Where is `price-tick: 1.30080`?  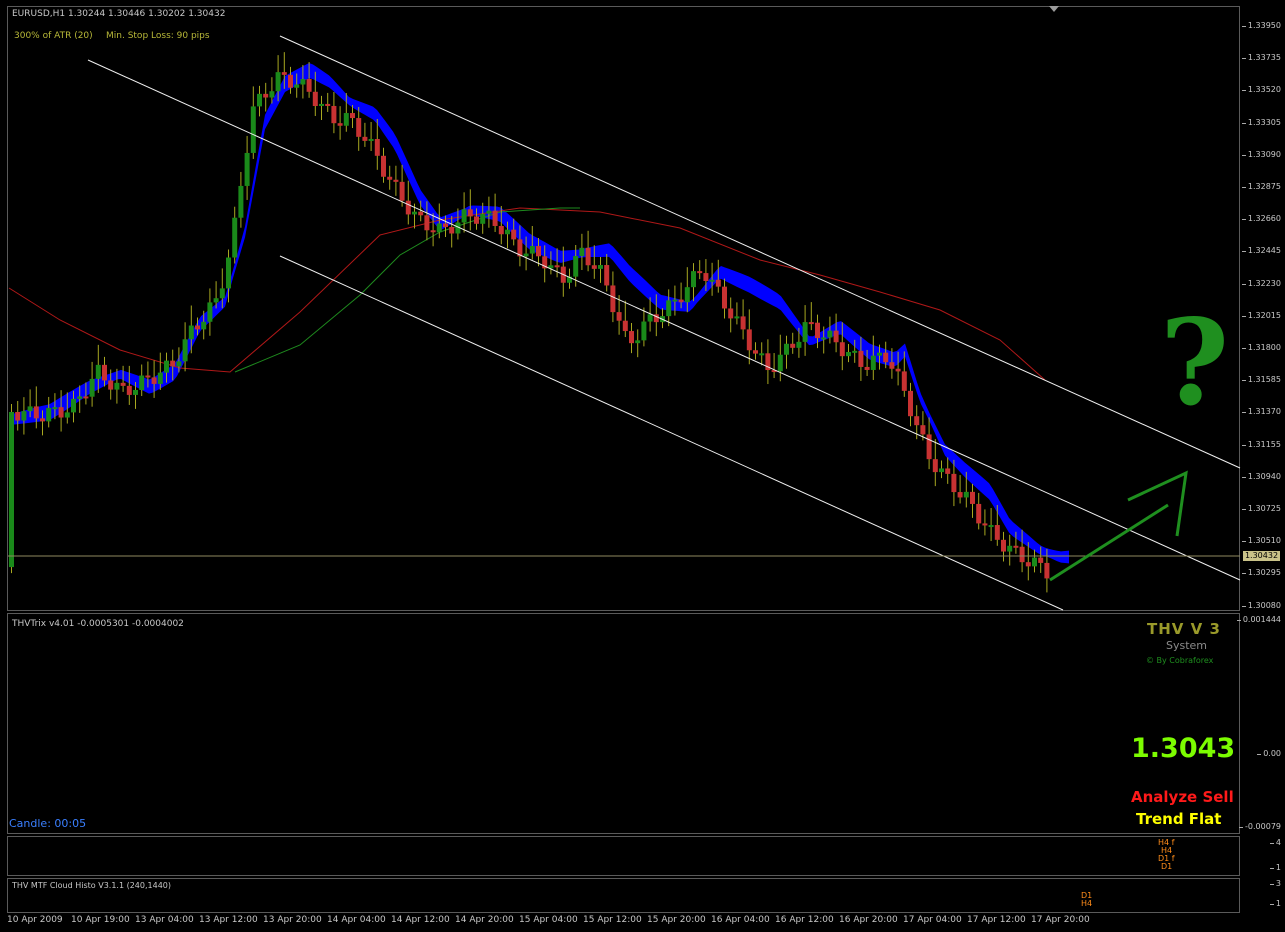 price-tick: 1.30080 is located at coordinates (1261, 605).